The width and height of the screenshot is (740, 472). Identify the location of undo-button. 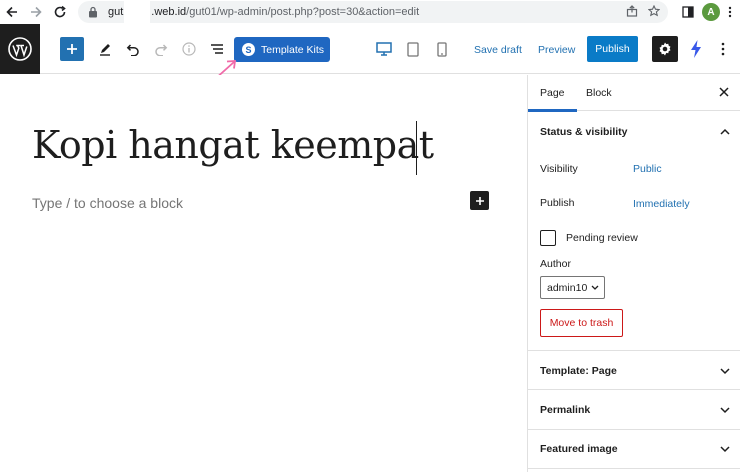
(133, 49).